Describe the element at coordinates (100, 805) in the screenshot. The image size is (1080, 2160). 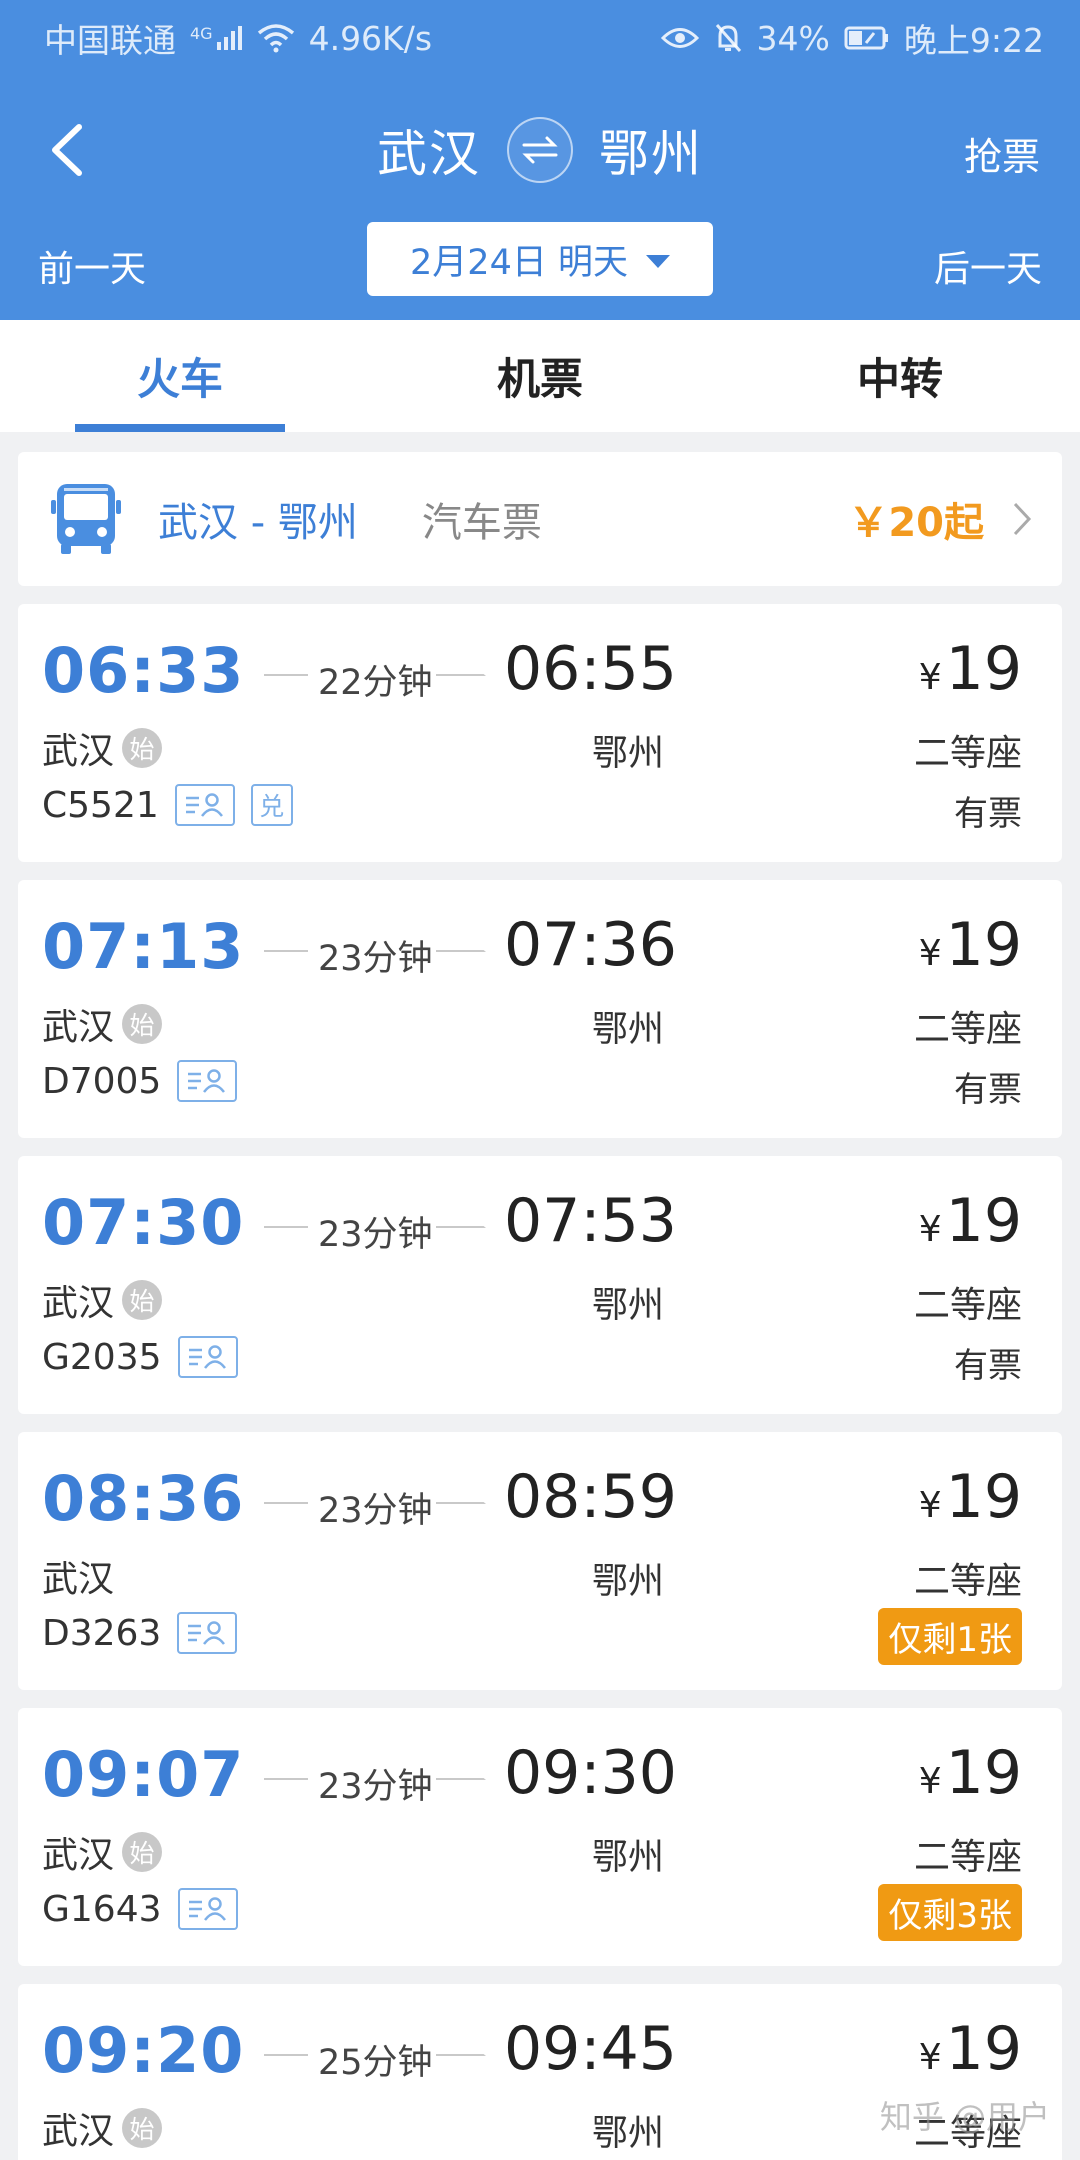
I see `train-number: C5521` at that location.